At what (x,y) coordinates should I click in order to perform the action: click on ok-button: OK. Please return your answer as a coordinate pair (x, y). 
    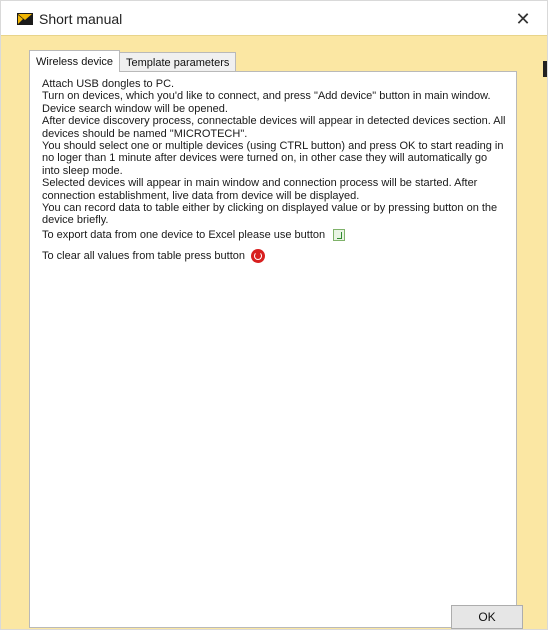
    Looking at the image, I should click on (487, 617).